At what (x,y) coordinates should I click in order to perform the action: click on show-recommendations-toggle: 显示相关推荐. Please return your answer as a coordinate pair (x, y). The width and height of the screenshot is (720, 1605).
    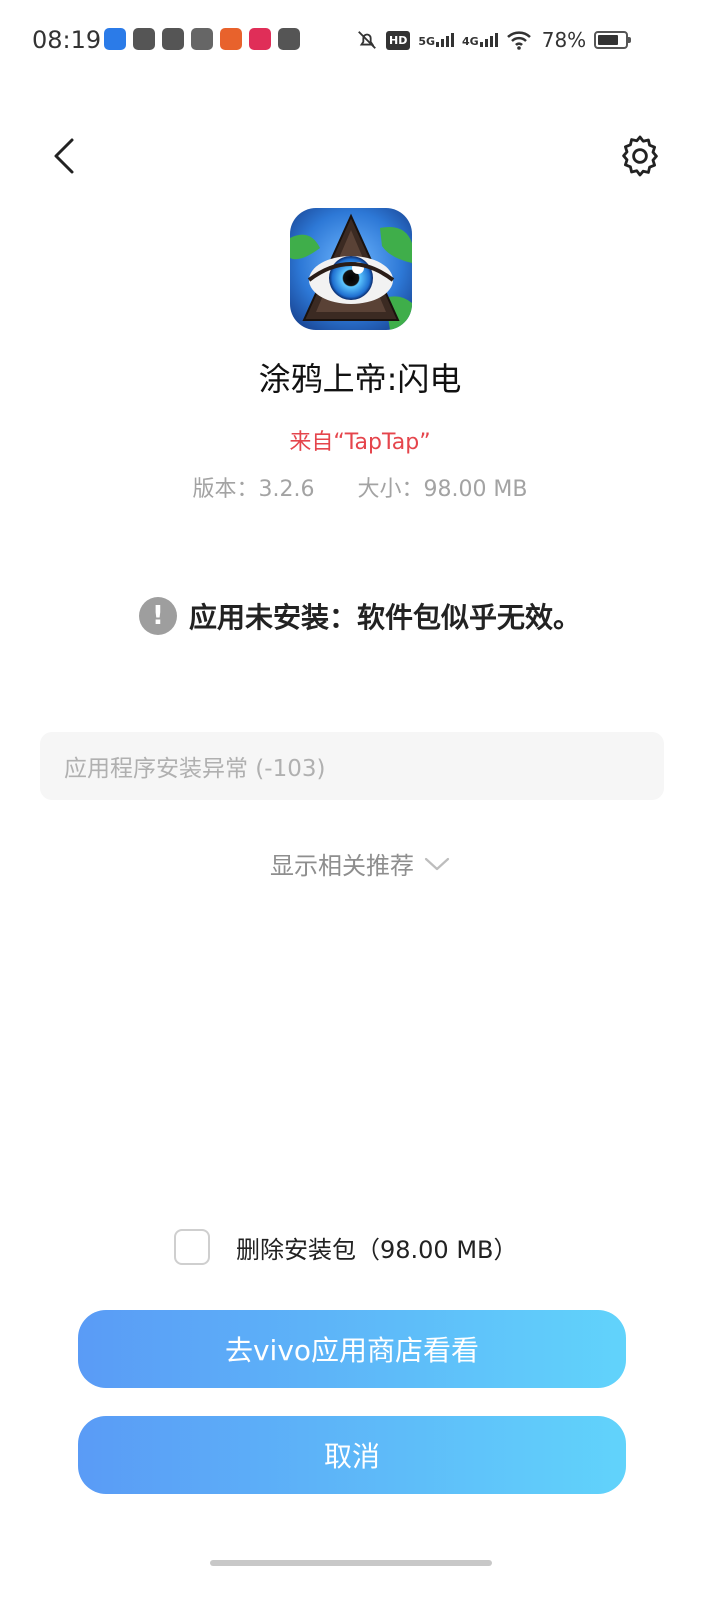
    Looking at the image, I should click on (360, 863).